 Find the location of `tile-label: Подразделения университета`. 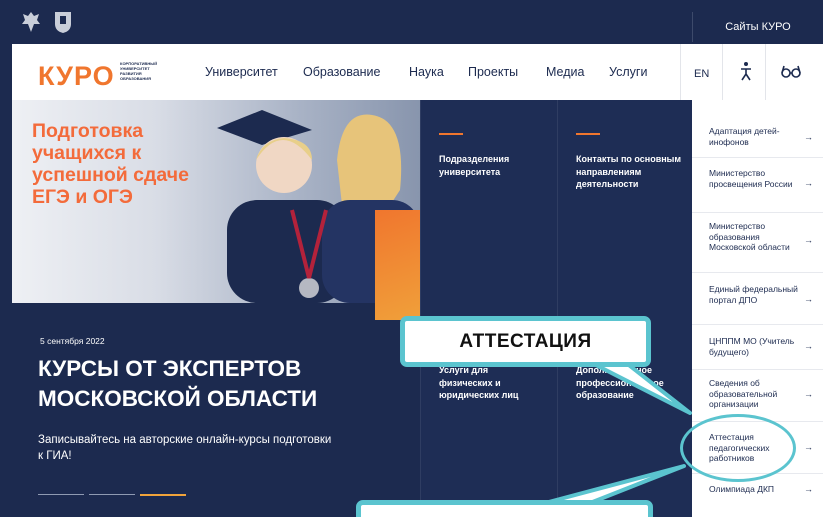

tile-label: Подразделения университета is located at coordinates (474, 165).